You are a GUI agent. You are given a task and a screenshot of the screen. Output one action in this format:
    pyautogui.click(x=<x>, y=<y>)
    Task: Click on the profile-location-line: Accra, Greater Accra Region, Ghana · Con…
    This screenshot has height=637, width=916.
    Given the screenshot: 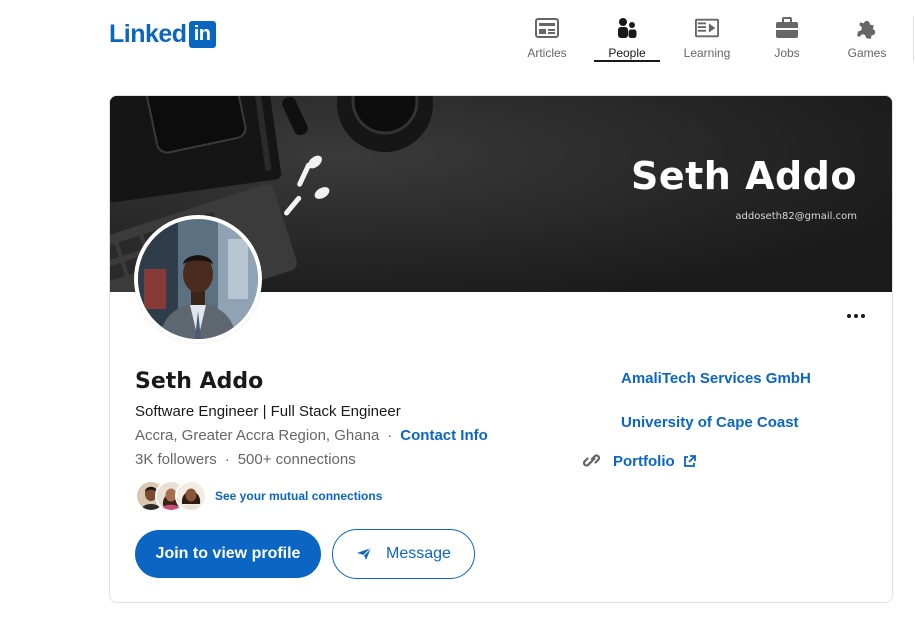 What is the action you would take?
    pyautogui.click(x=311, y=435)
    